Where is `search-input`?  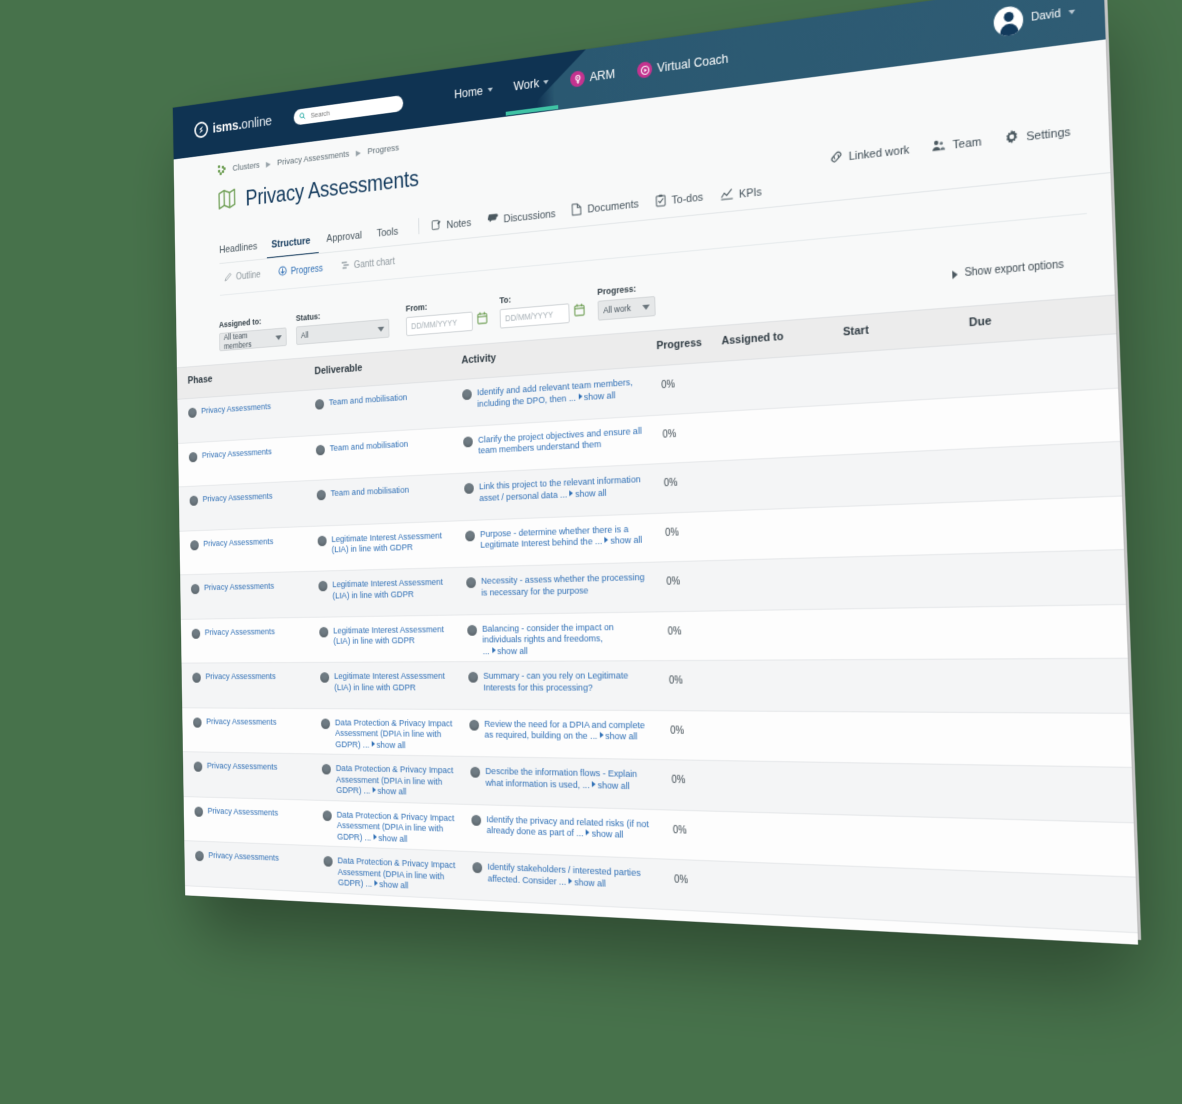
search-input is located at coordinates (353, 109).